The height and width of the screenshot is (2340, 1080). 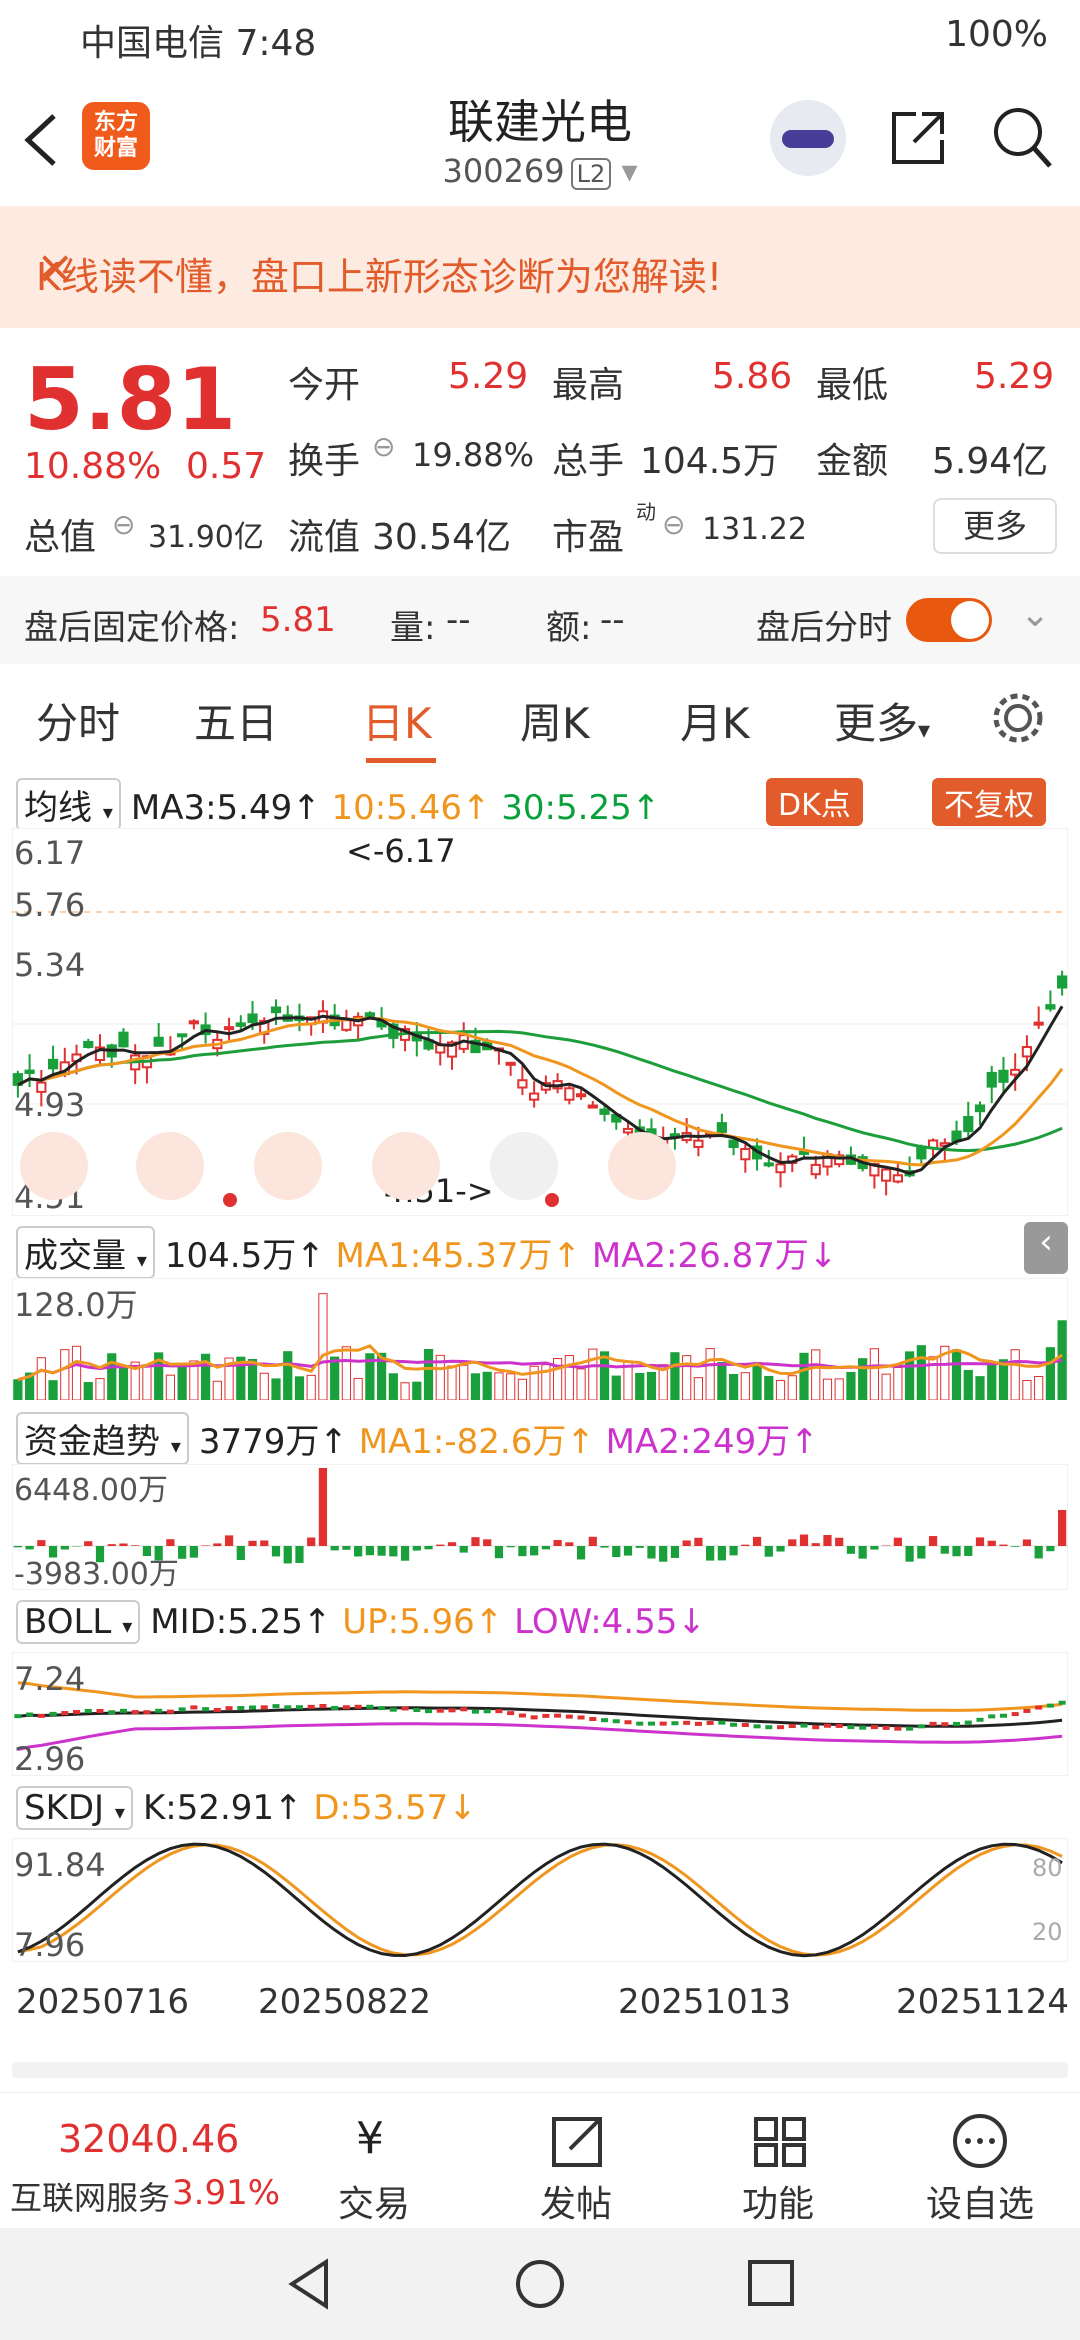 I want to click on skdj-ref-80: 80, so click(x=1047, y=1868).